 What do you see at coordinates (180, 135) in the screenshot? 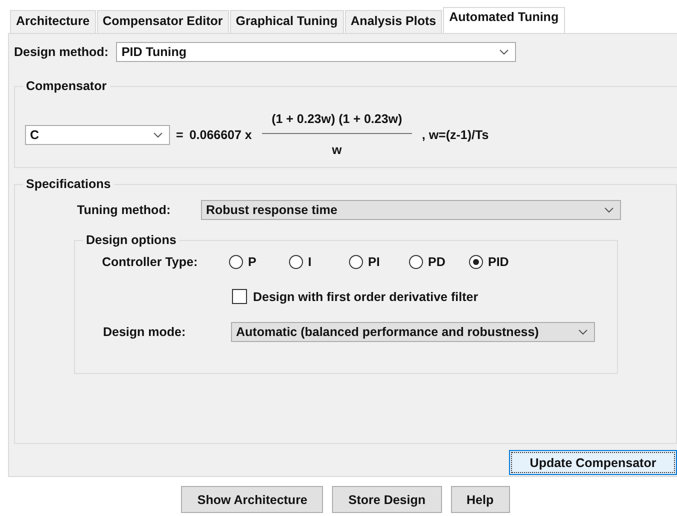
I see `equals-sign: =` at bounding box center [180, 135].